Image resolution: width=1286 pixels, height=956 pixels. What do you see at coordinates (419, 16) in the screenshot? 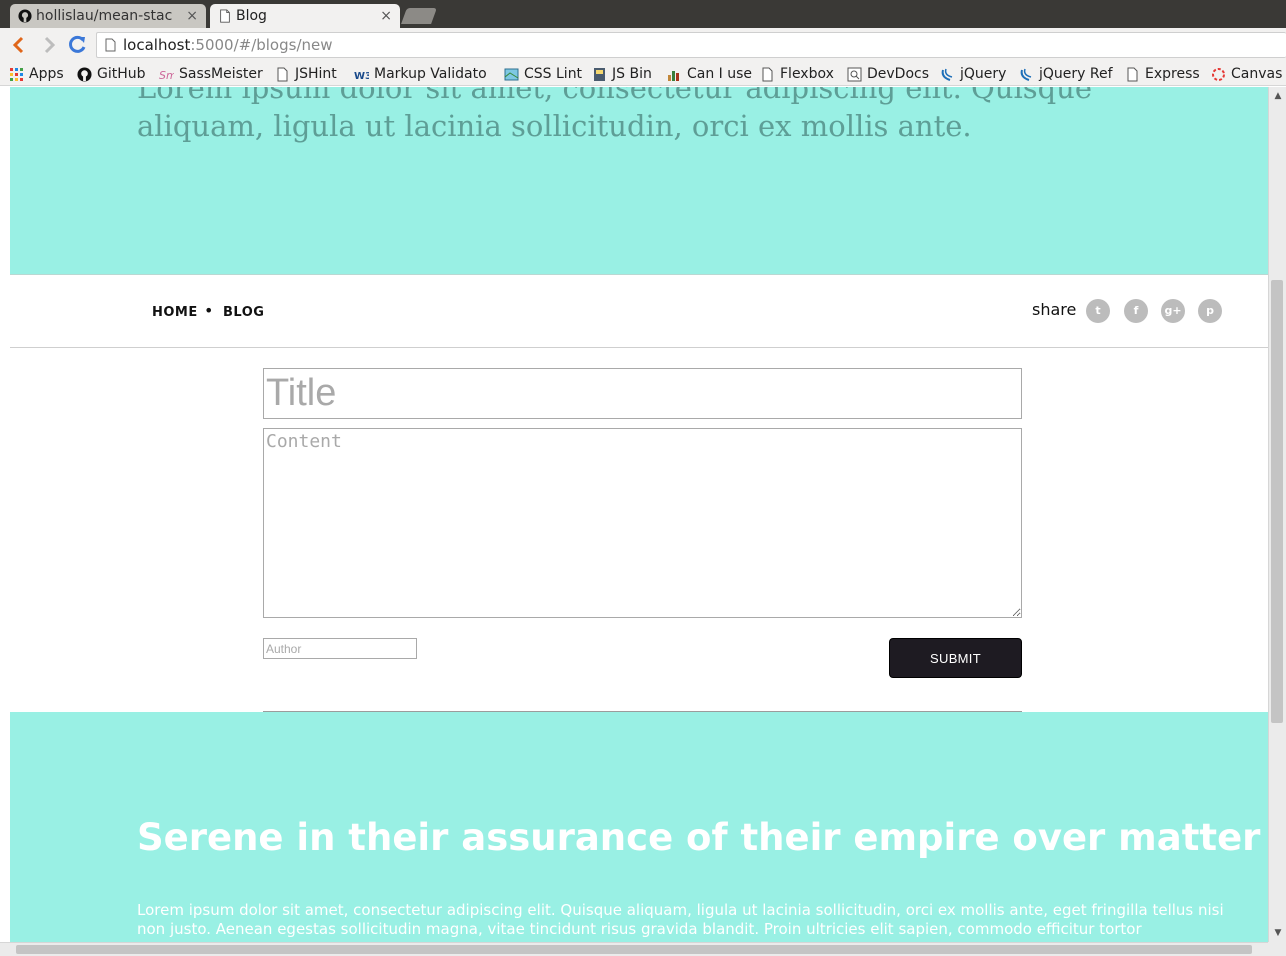
I see `new-tab-button` at bounding box center [419, 16].